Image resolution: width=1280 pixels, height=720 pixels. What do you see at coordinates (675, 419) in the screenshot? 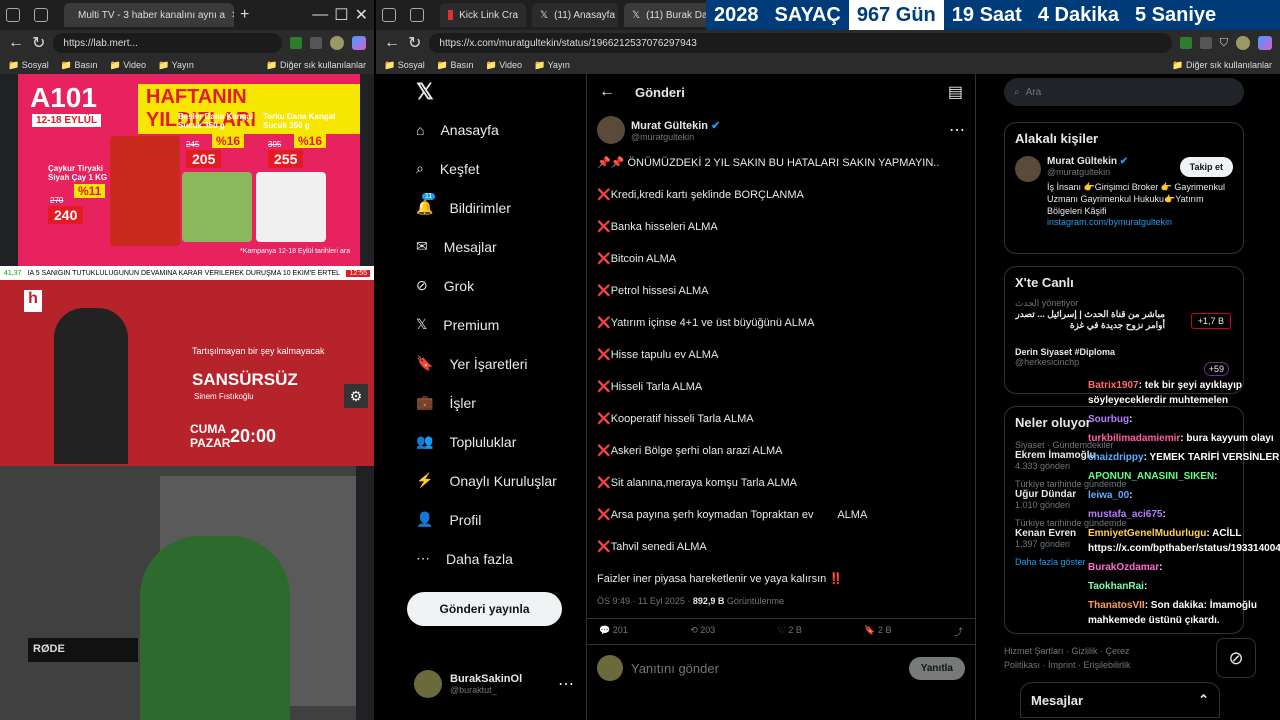
I see `post-line: ❌Kooperatif hisseli Tarla ALMA` at bounding box center [675, 419].